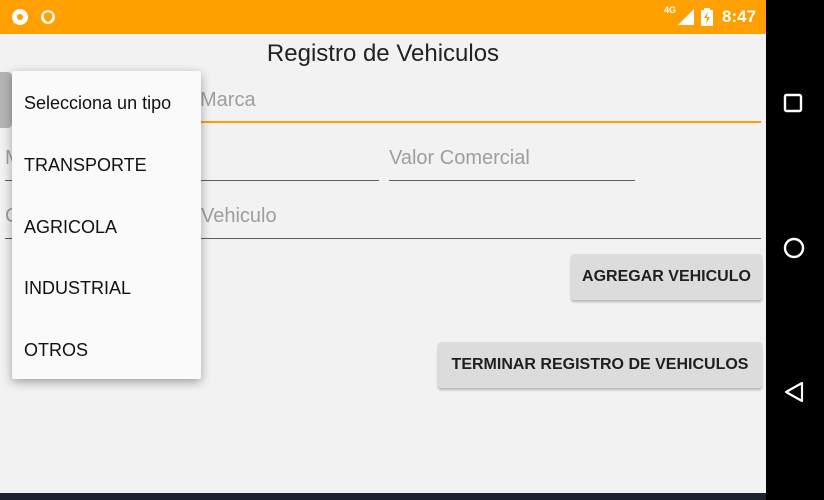 The width and height of the screenshot is (824, 500). Describe the element at coordinates (239, 216) in the screenshot. I see `vehiculo-placeholder: Vehiculo` at that location.